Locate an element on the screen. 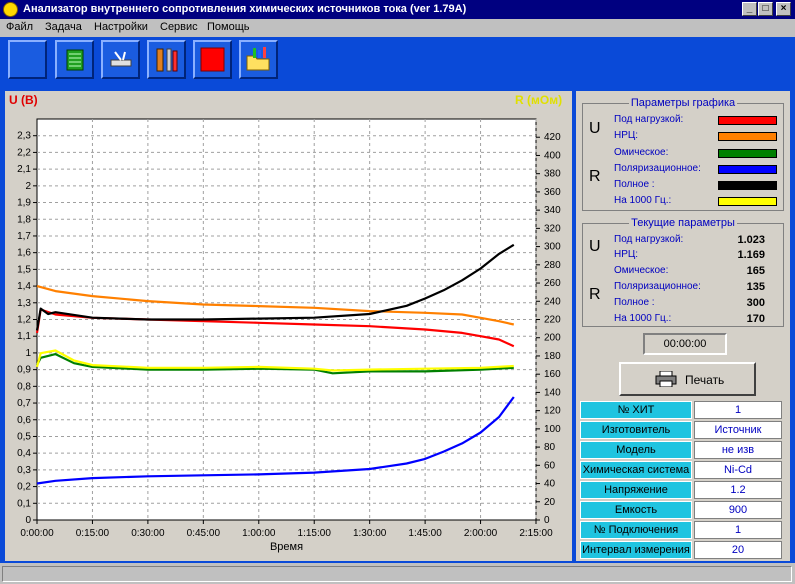  info-key: № ХИТ is located at coordinates (636, 410).